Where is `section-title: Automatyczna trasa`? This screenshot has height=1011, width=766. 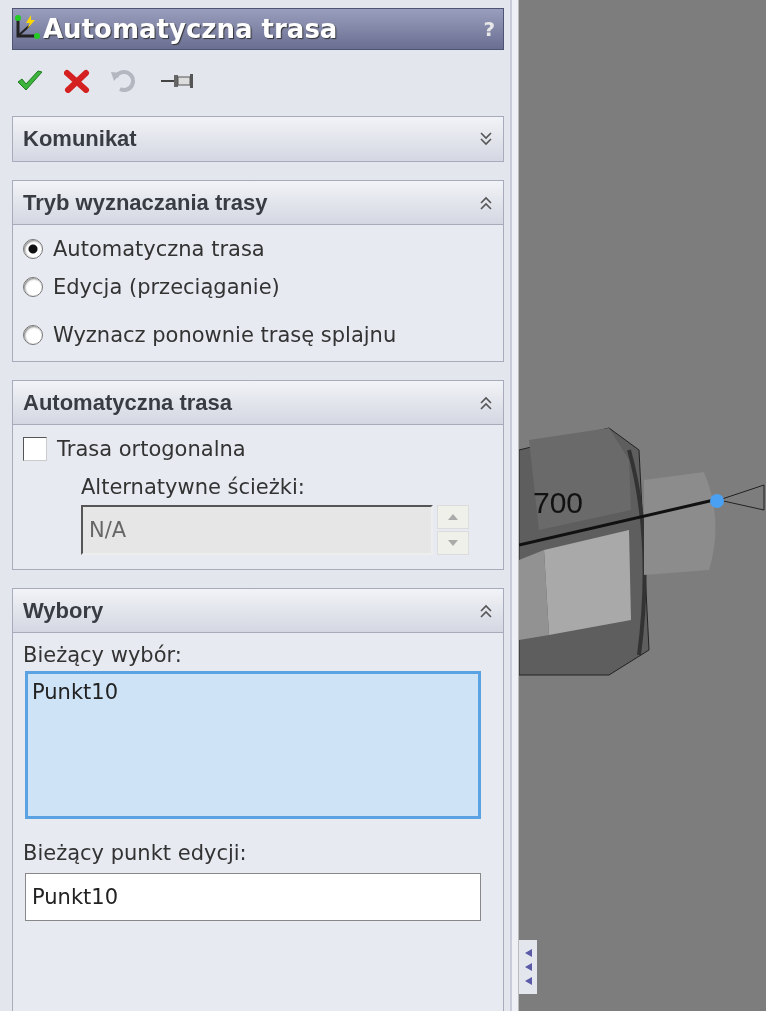
section-title: Automatyczna trasa is located at coordinates (128, 402).